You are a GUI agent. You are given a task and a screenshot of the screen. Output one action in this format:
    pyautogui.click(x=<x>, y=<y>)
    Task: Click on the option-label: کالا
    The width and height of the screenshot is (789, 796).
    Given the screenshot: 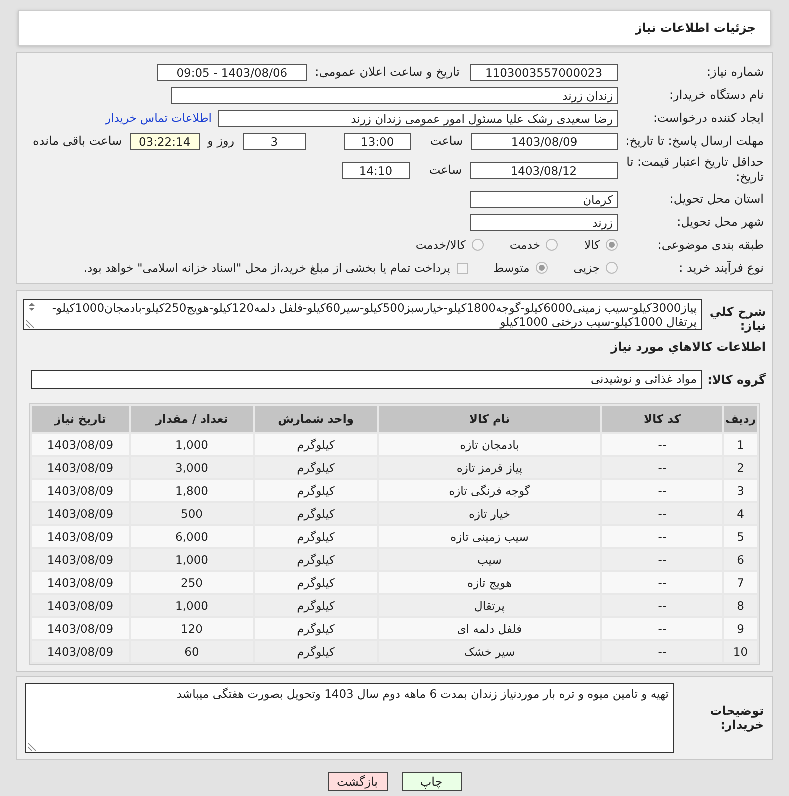 What is the action you would take?
    pyautogui.click(x=592, y=245)
    